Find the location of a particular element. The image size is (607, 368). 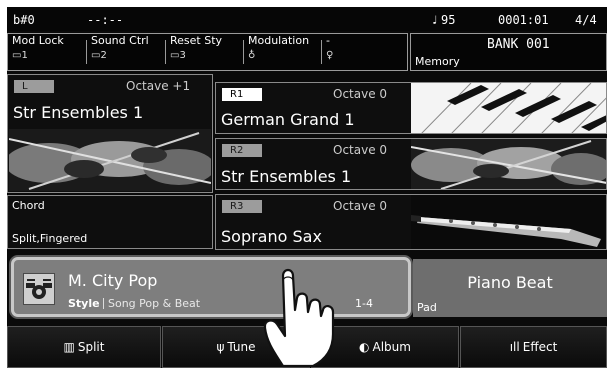

tab-label: Split is located at coordinates (91, 347).